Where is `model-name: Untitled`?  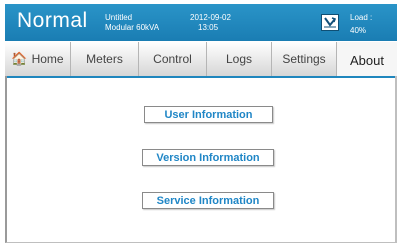 model-name: Untitled is located at coordinates (119, 17).